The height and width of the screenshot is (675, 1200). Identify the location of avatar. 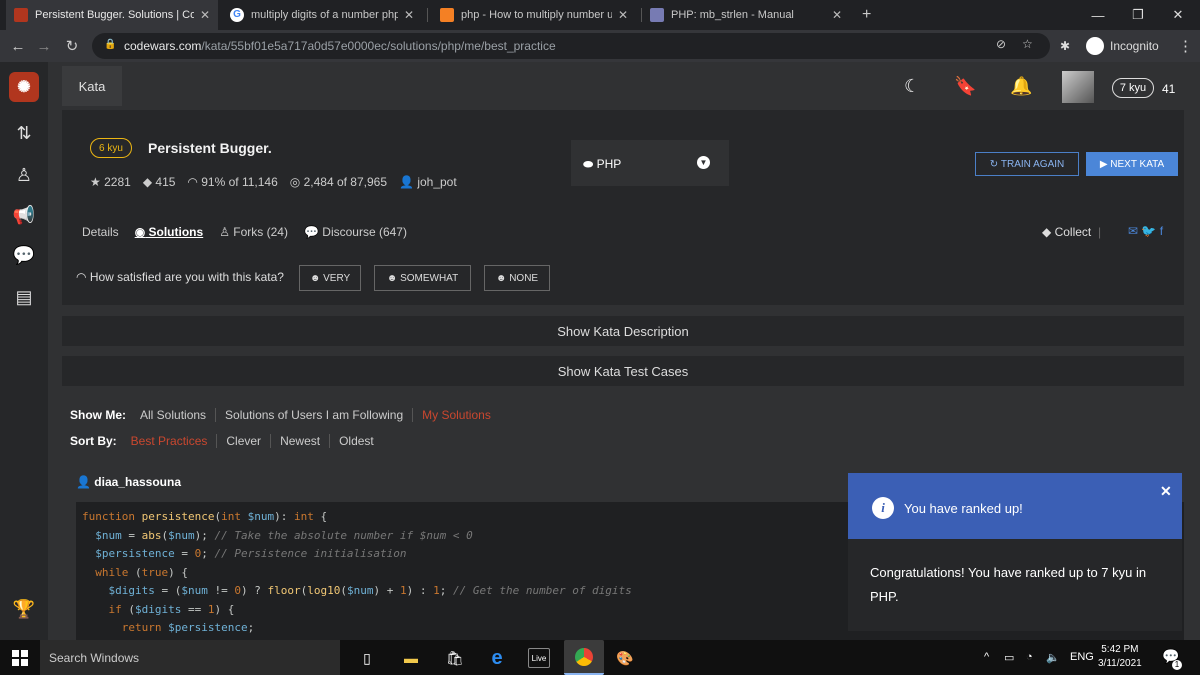
(1078, 87).